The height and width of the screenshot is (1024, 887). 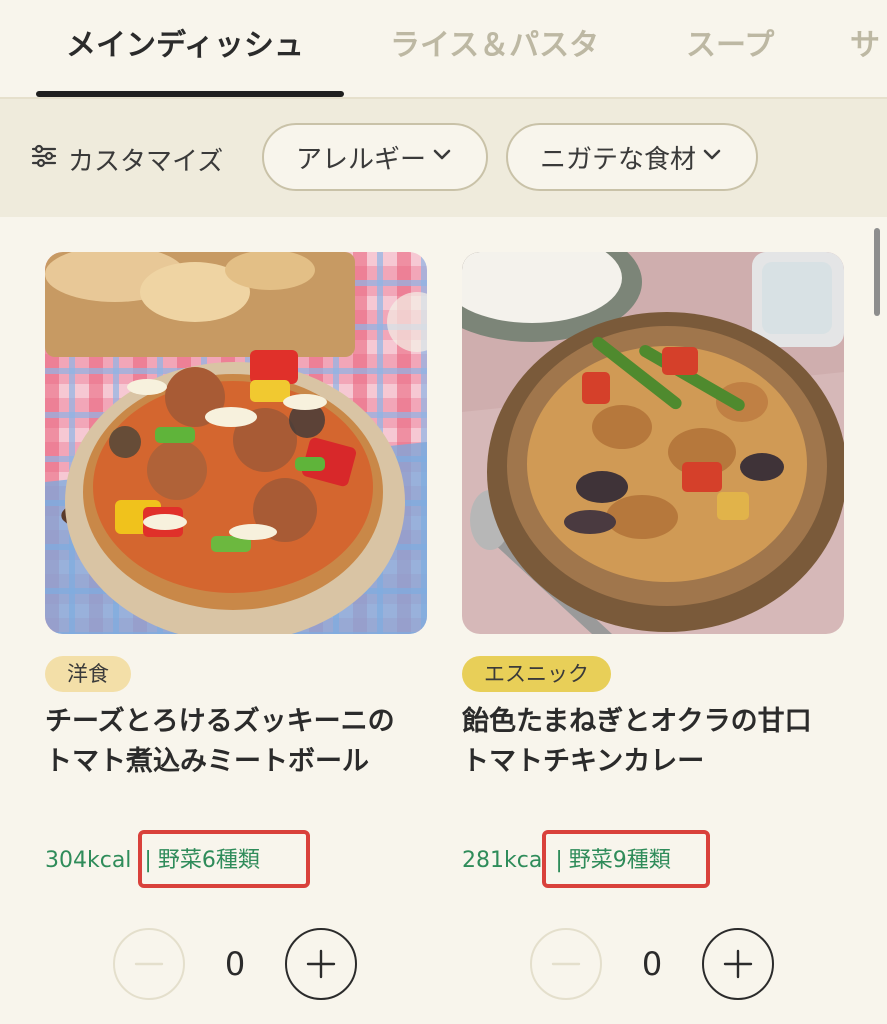 I want to click on disliked-ingredients-filter-label: ニガテな食材, so click(x=617, y=159).